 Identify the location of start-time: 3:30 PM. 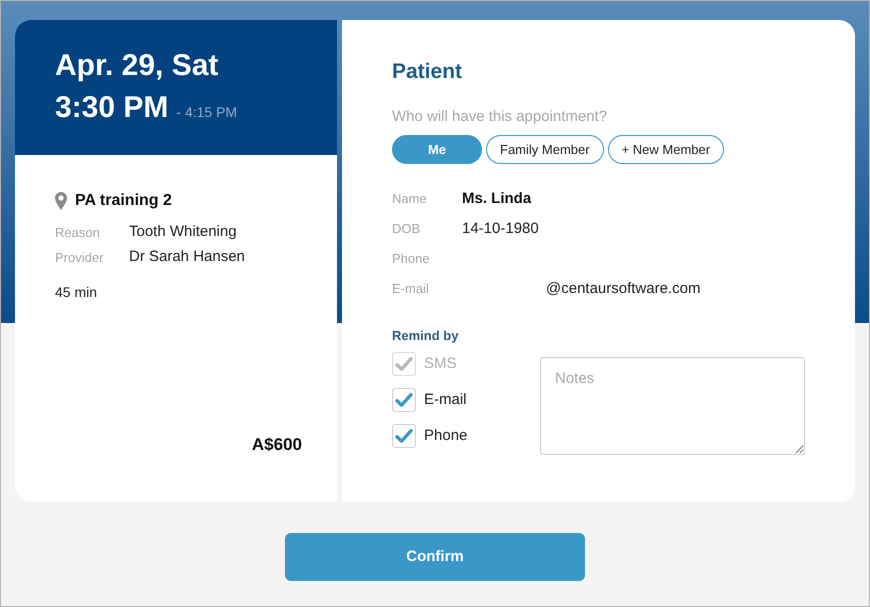
(111, 108).